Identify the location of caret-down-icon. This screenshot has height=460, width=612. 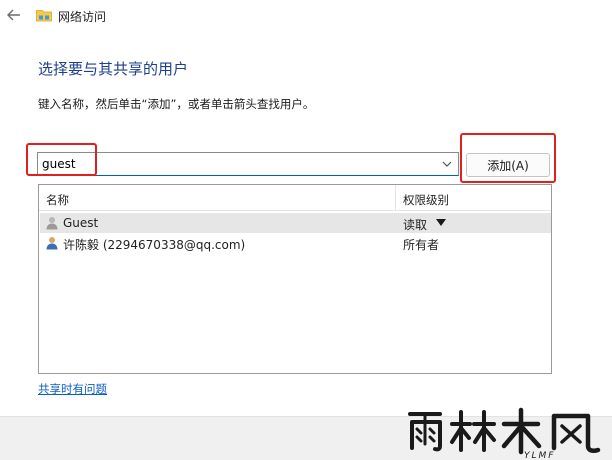
(441, 223).